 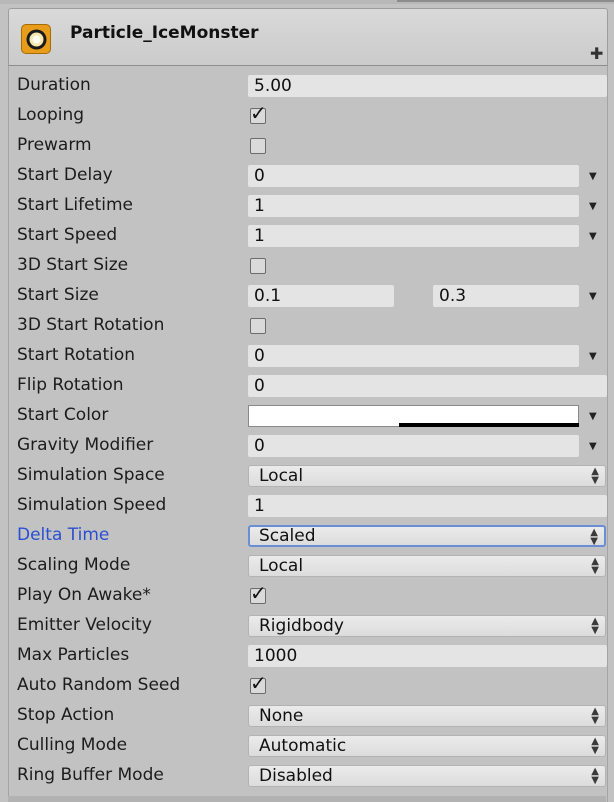 What do you see at coordinates (427, 86) in the screenshot?
I see `duration-field: 5.00` at bounding box center [427, 86].